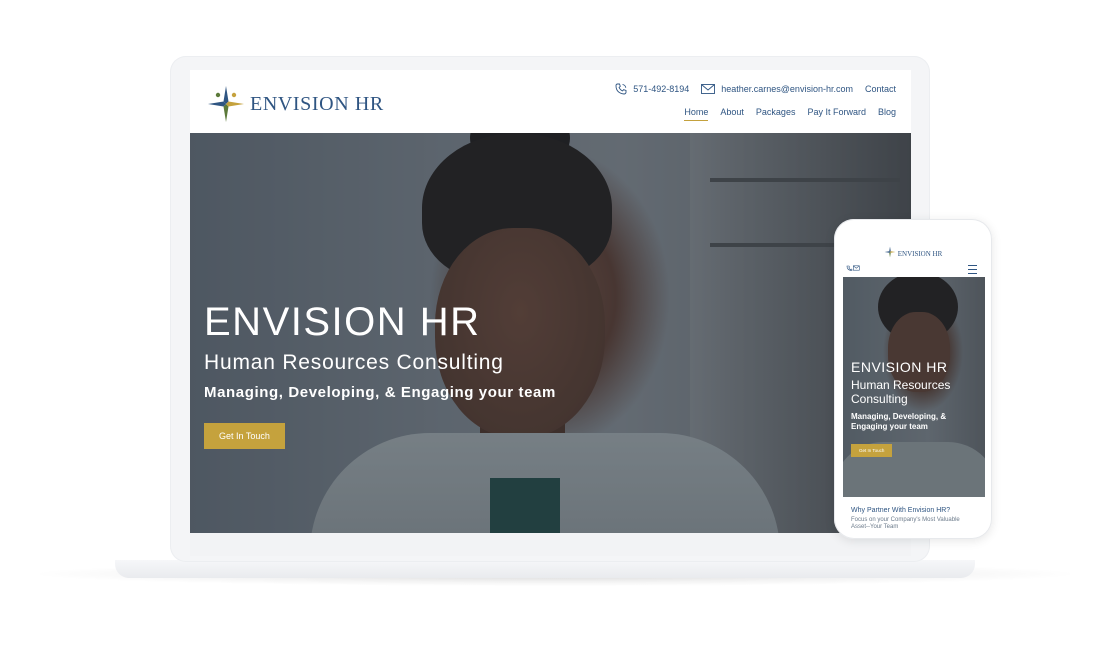 Image resolution: width=1110 pixels, height=650 pixels. What do you see at coordinates (787, 89) in the screenshot?
I see `email-address: heather.carnes@envision-hr.com` at bounding box center [787, 89].